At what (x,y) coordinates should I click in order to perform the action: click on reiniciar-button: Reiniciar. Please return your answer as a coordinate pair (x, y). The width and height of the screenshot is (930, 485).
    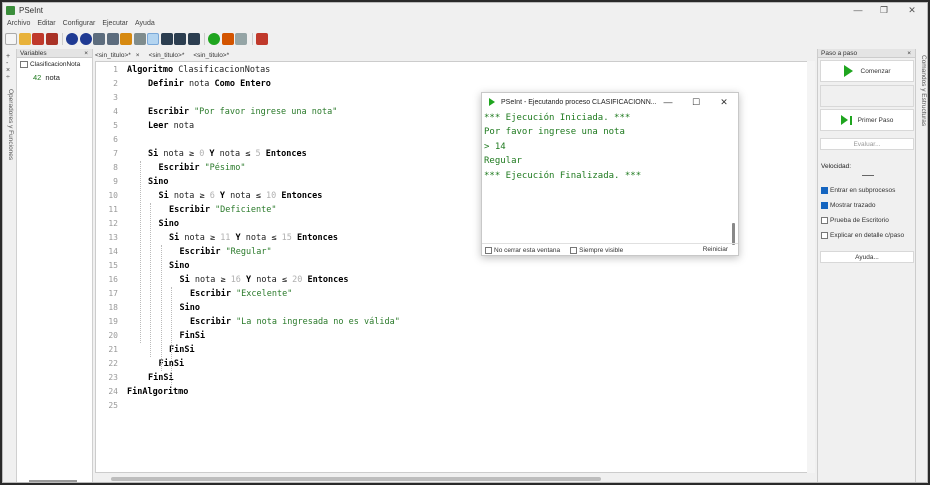
    Looking at the image, I should click on (715, 249).